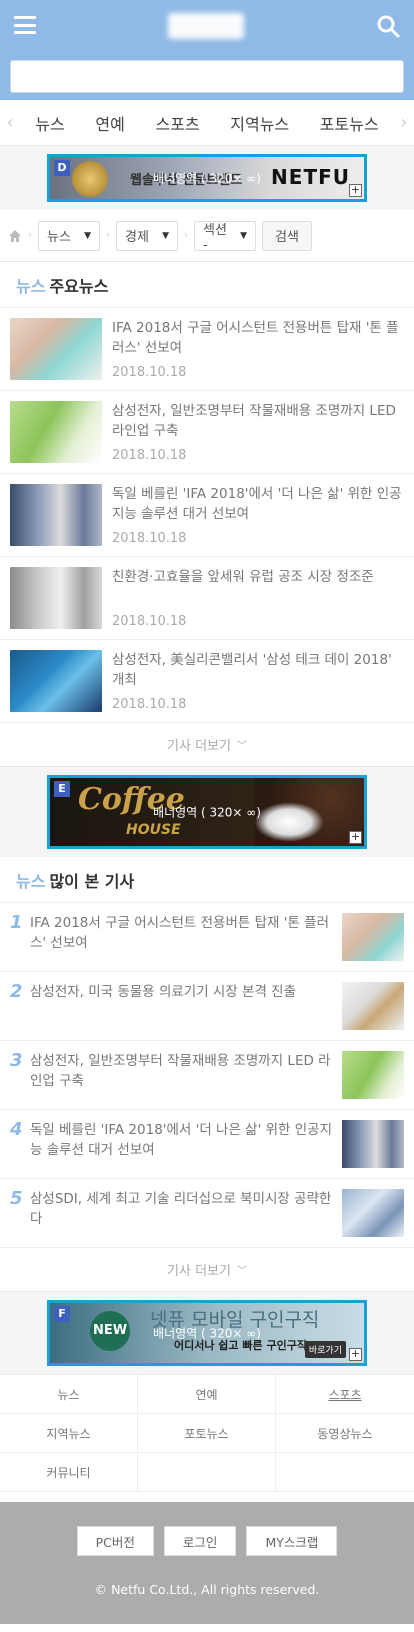  I want to click on category-link-label: 동영상뉴스, so click(345, 1433).